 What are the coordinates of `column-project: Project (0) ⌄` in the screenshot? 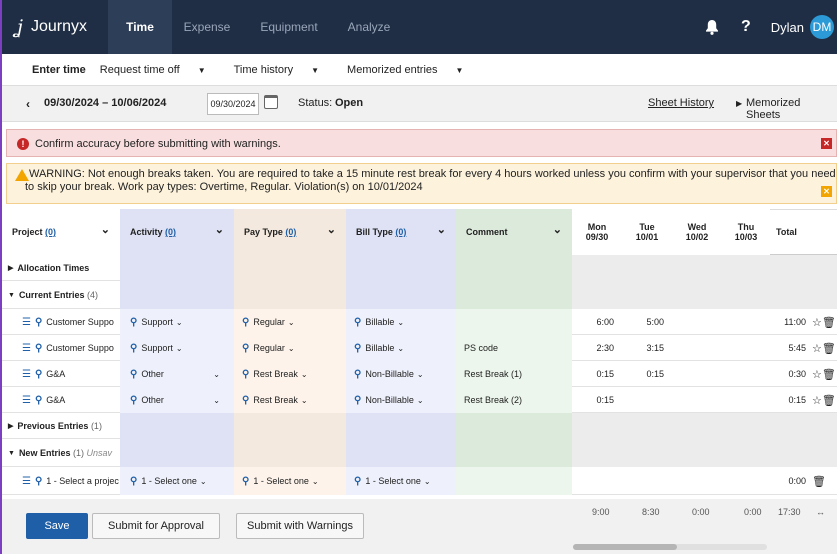 It's located at (61, 232).